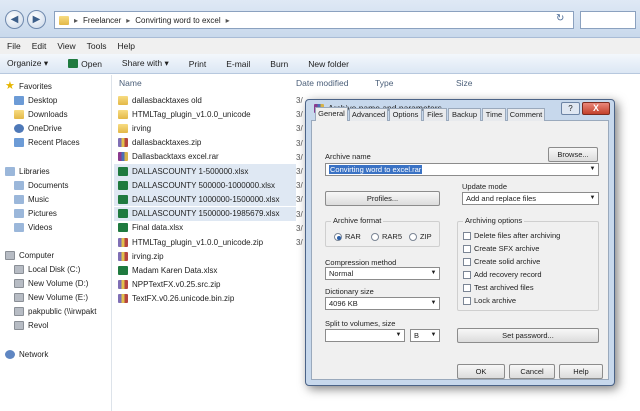 The width and height of the screenshot is (640, 411). Describe the element at coordinates (322, 83) in the screenshot. I see `col-date: Date modified` at that location.